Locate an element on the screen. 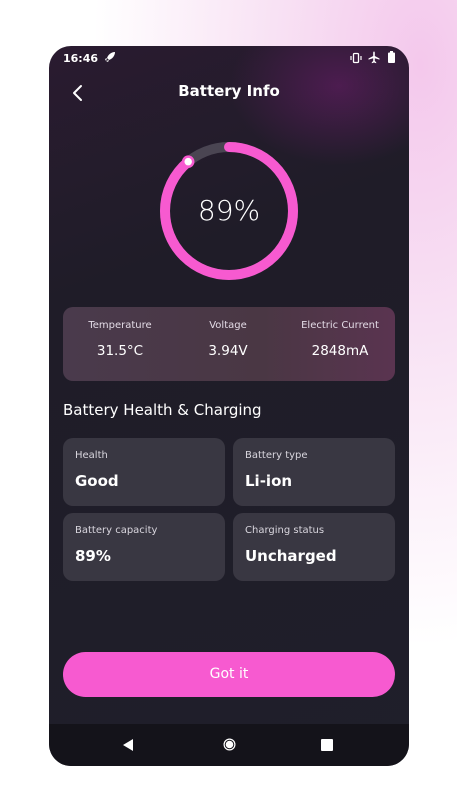  got-it-button: Got it is located at coordinates (229, 674).